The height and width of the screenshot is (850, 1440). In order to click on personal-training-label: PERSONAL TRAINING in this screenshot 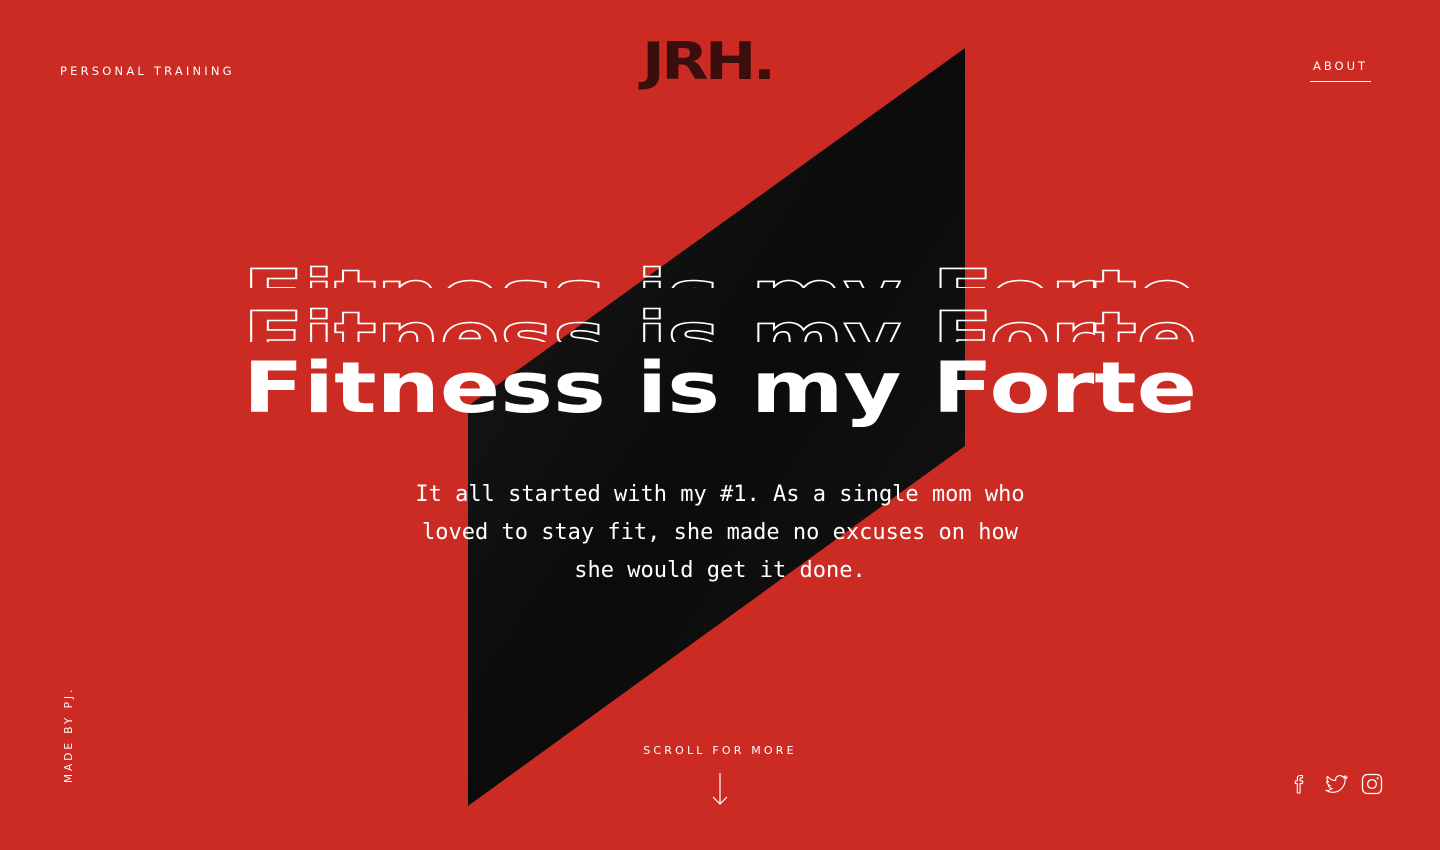, I will do `click(147, 71)`.